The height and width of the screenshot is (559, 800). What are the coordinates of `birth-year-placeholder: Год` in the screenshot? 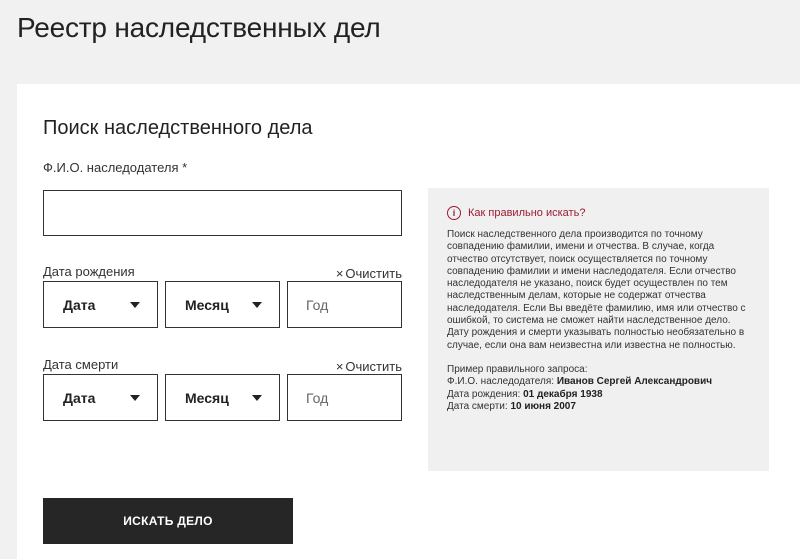 It's located at (317, 304).